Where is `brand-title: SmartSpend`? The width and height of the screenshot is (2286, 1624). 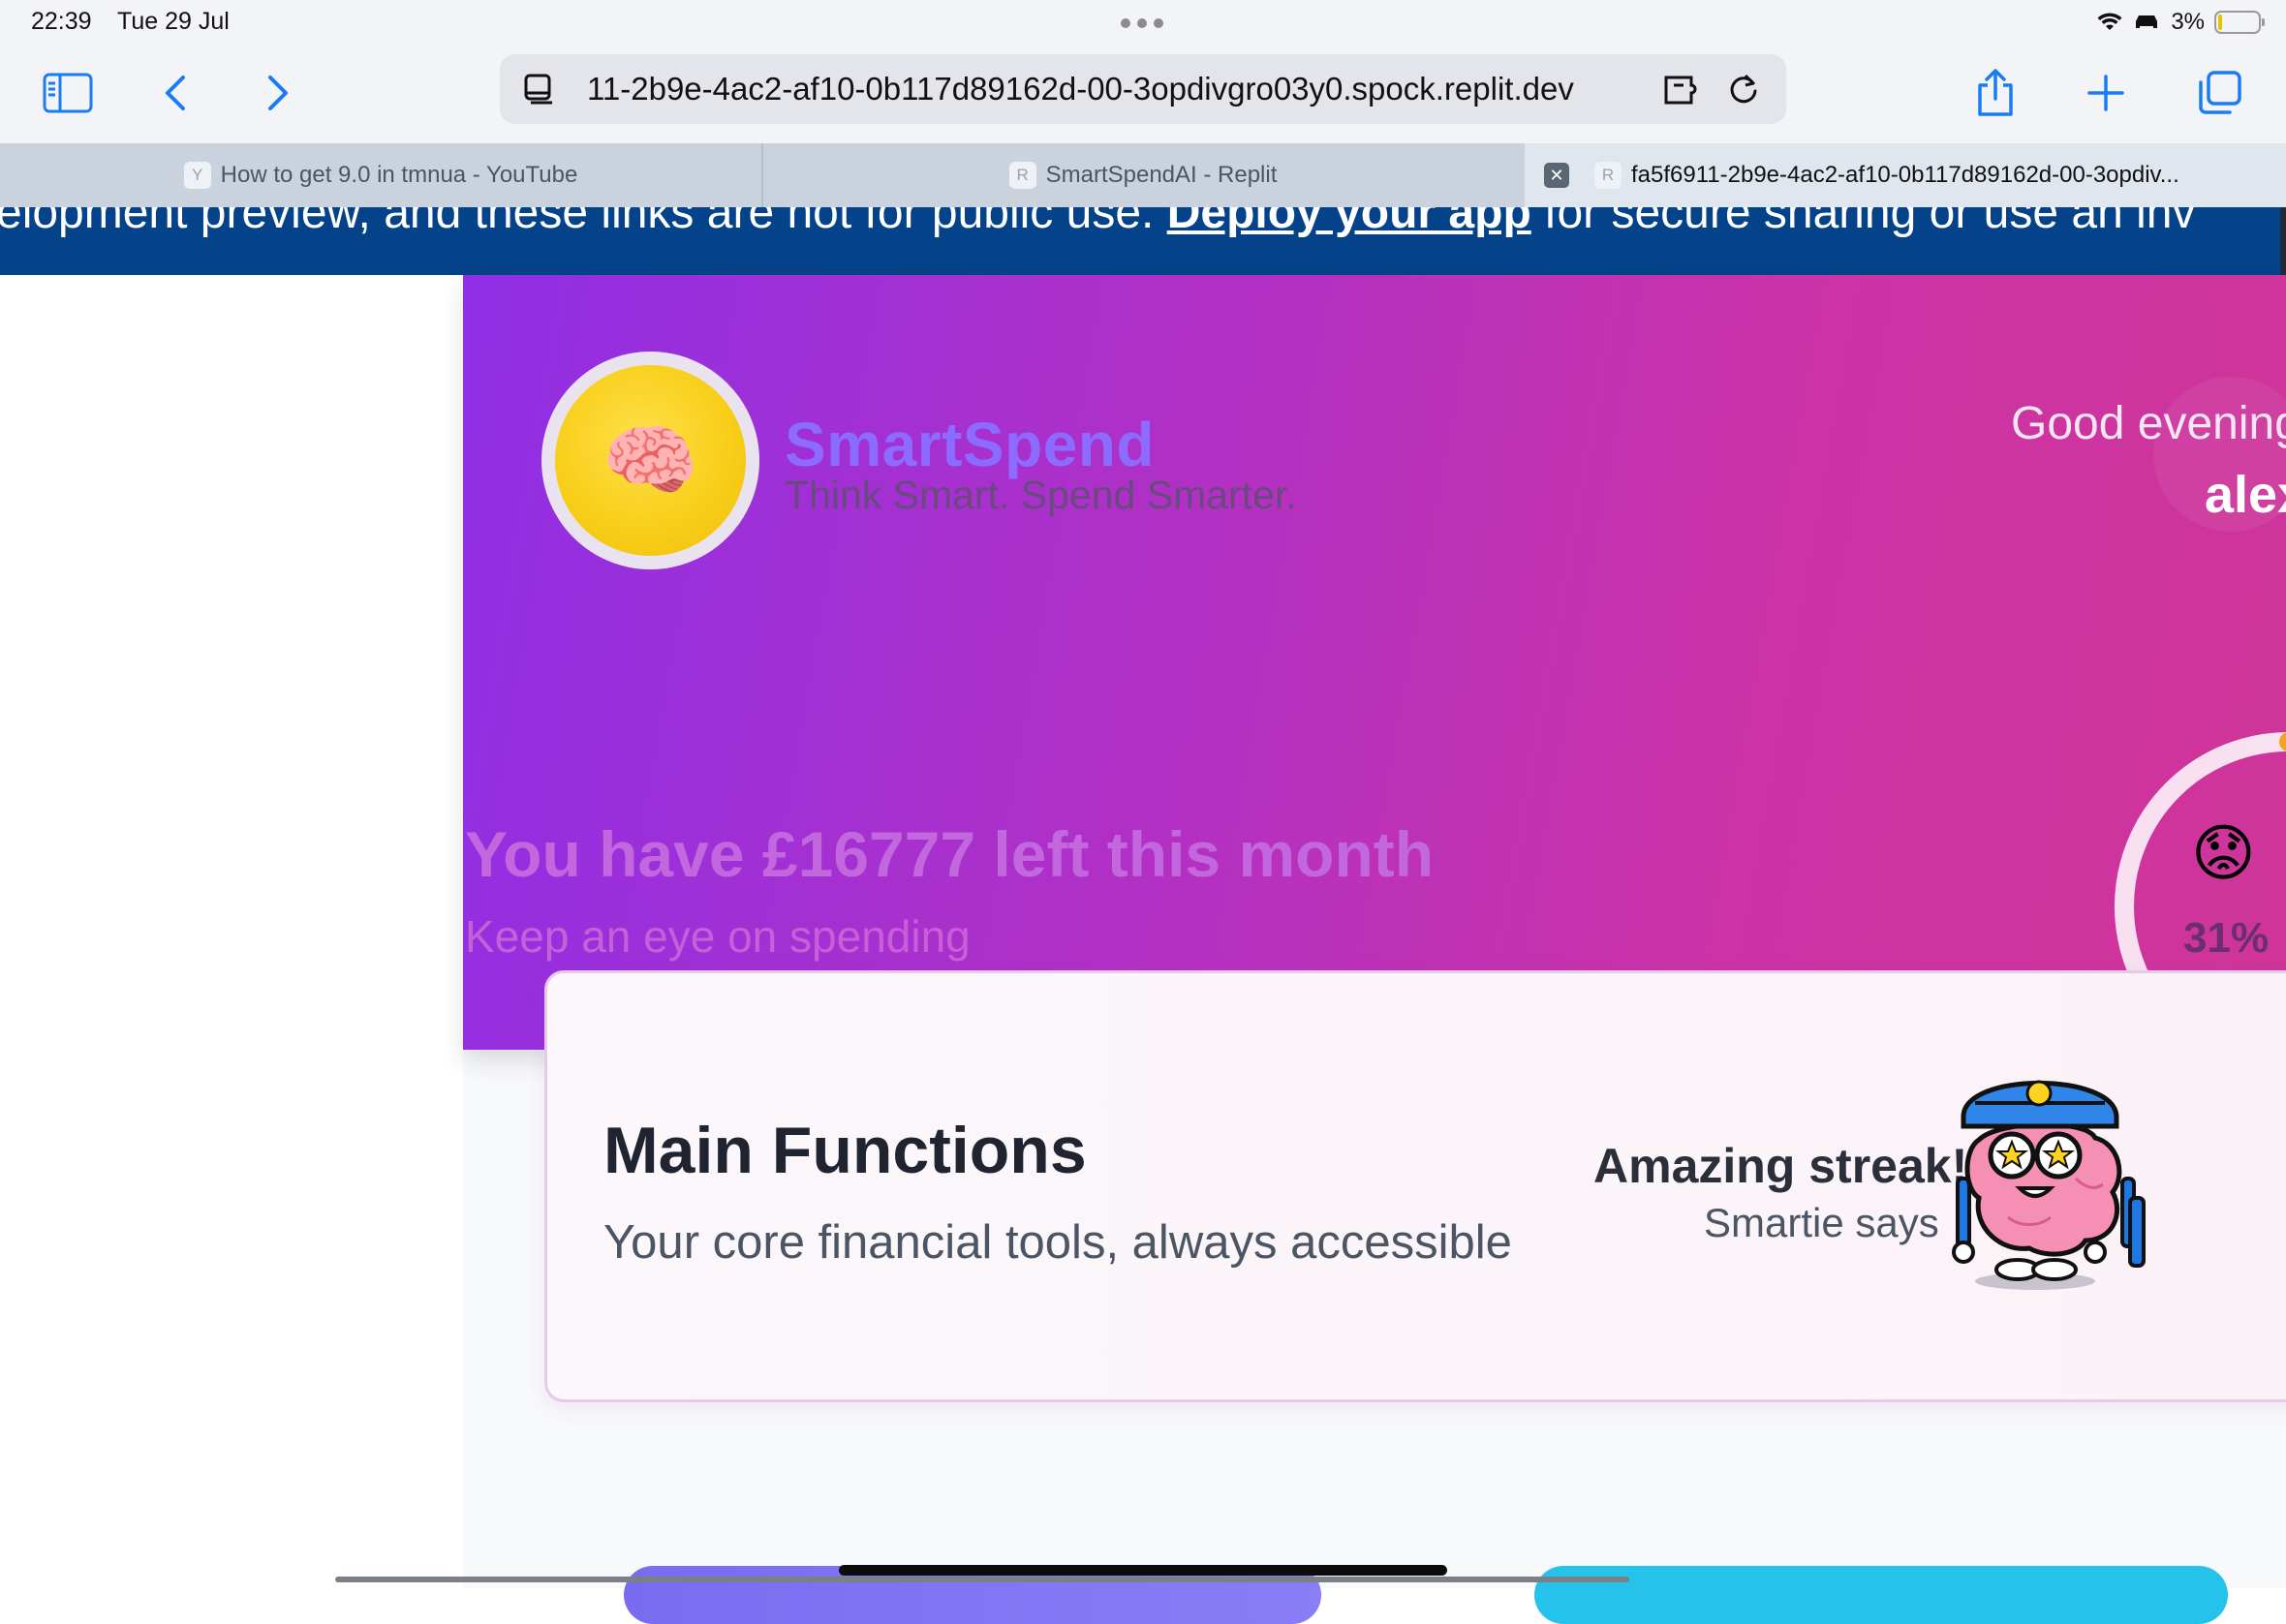 brand-title: SmartSpend is located at coordinates (970, 444).